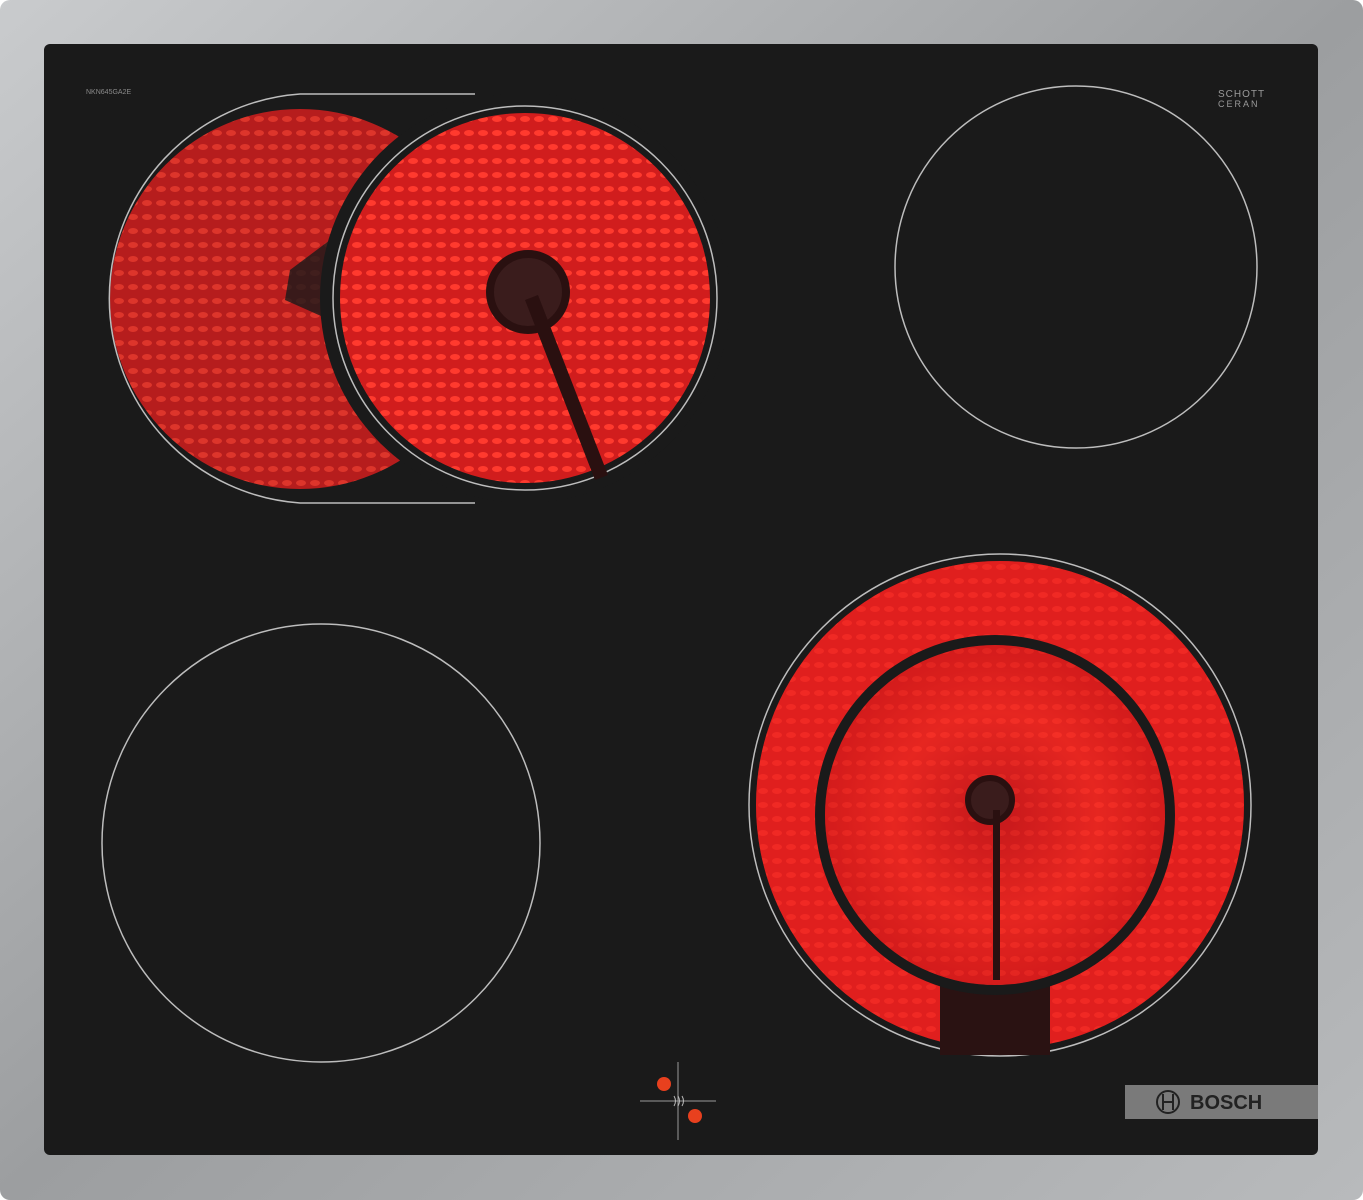 The width and height of the screenshot is (1363, 1200). What do you see at coordinates (996, 895) in the screenshot?
I see `coil-sensor-rod` at bounding box center [996, 895].